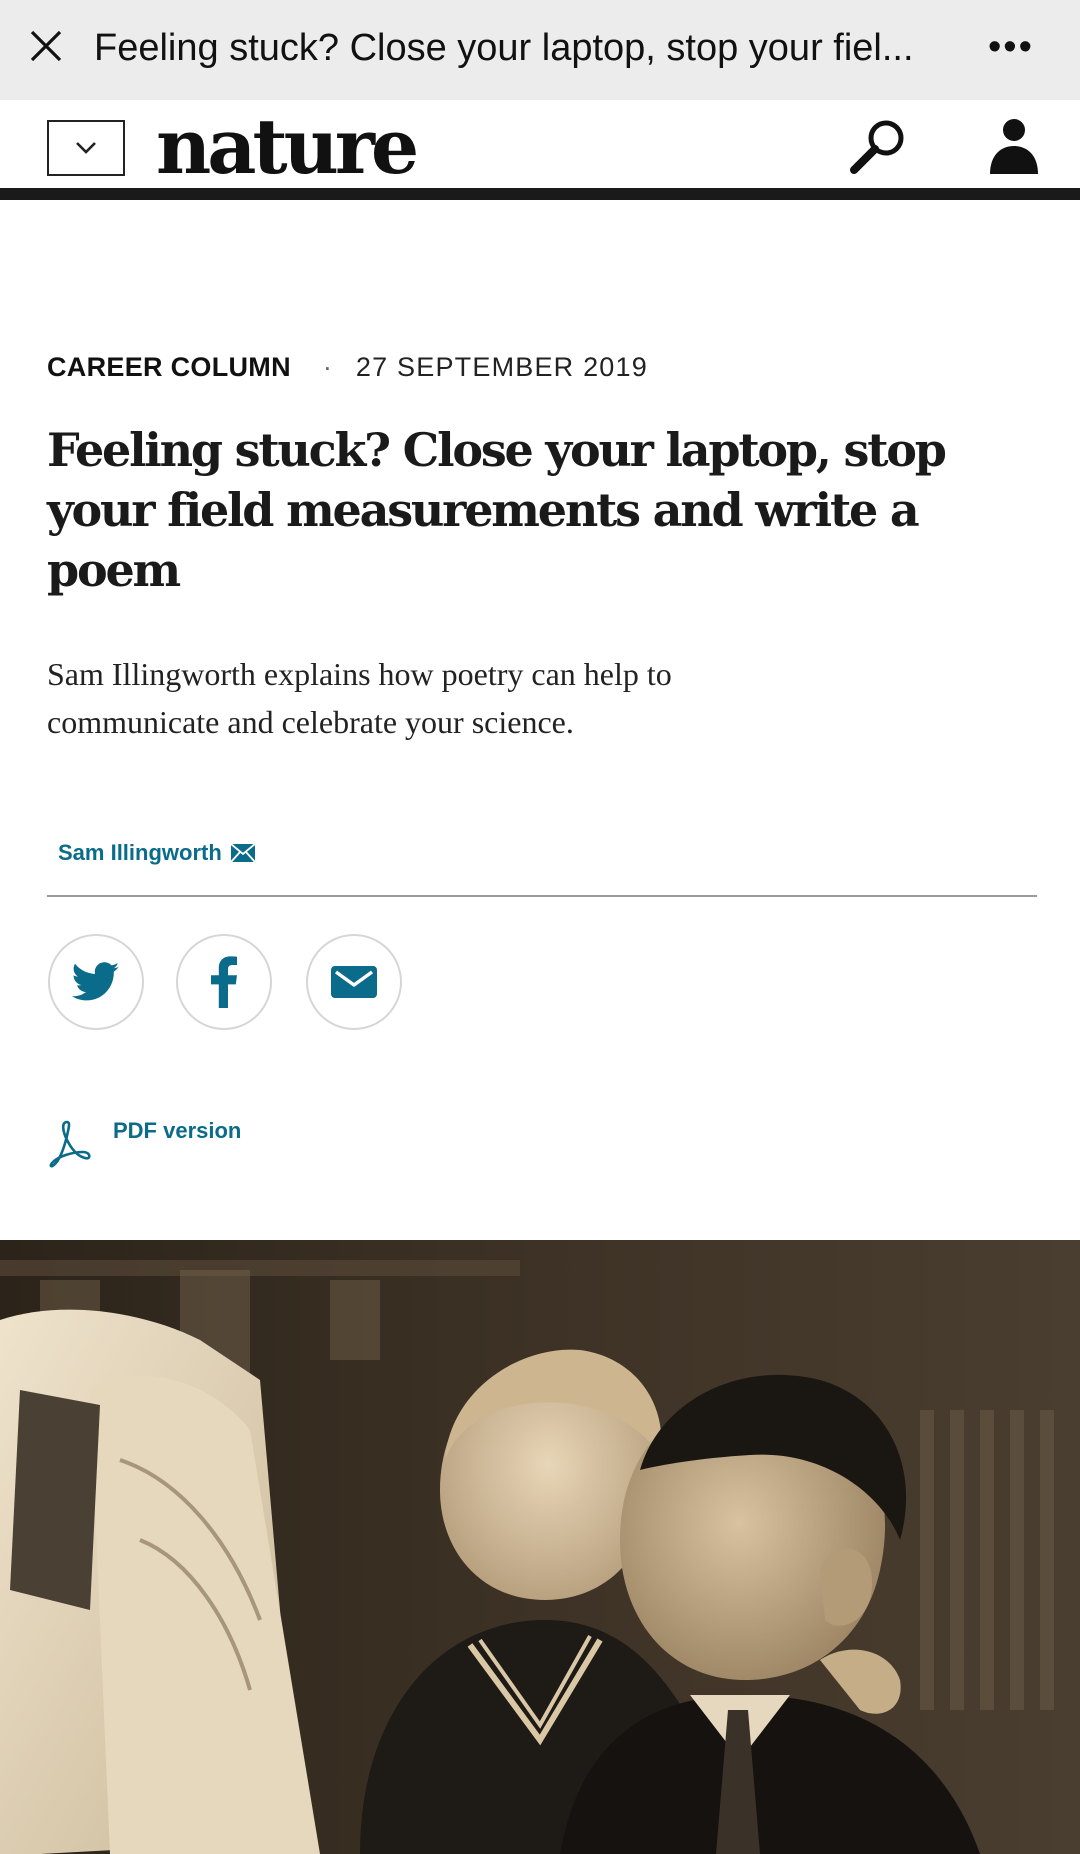  I want to click on publish-date: 27 SEPTEMBER 2019, so click(501, 367).